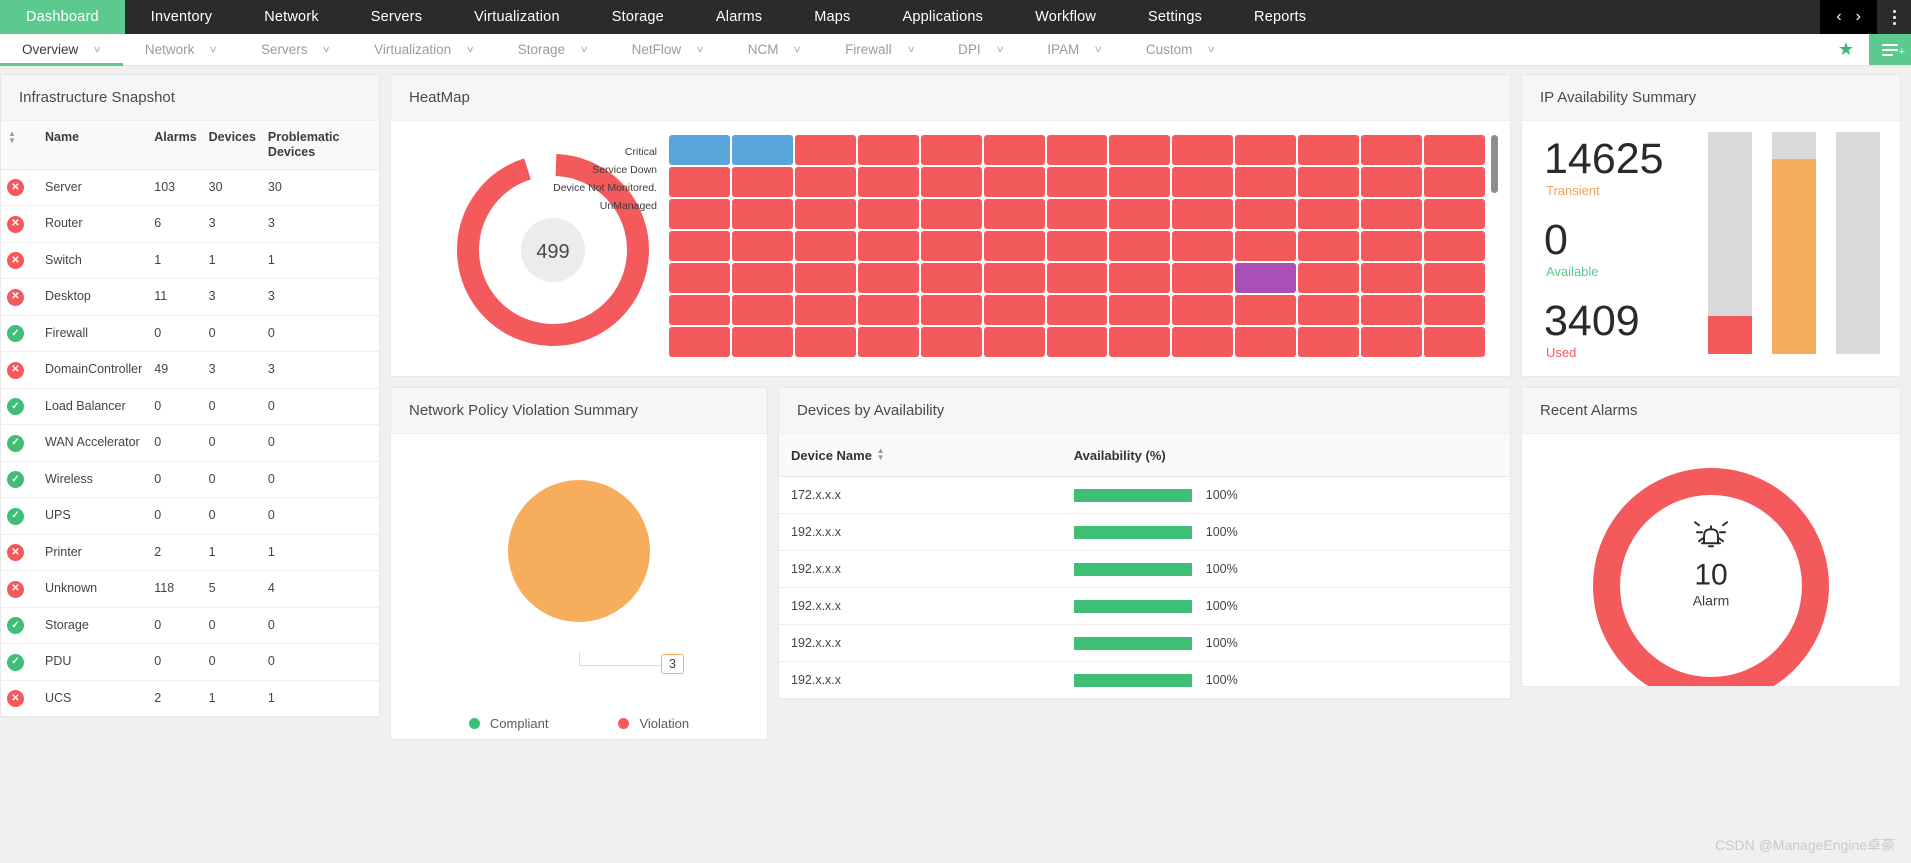 The image size is (1911, 863). I want to click on ip-bar-used, so click(1858, 243).